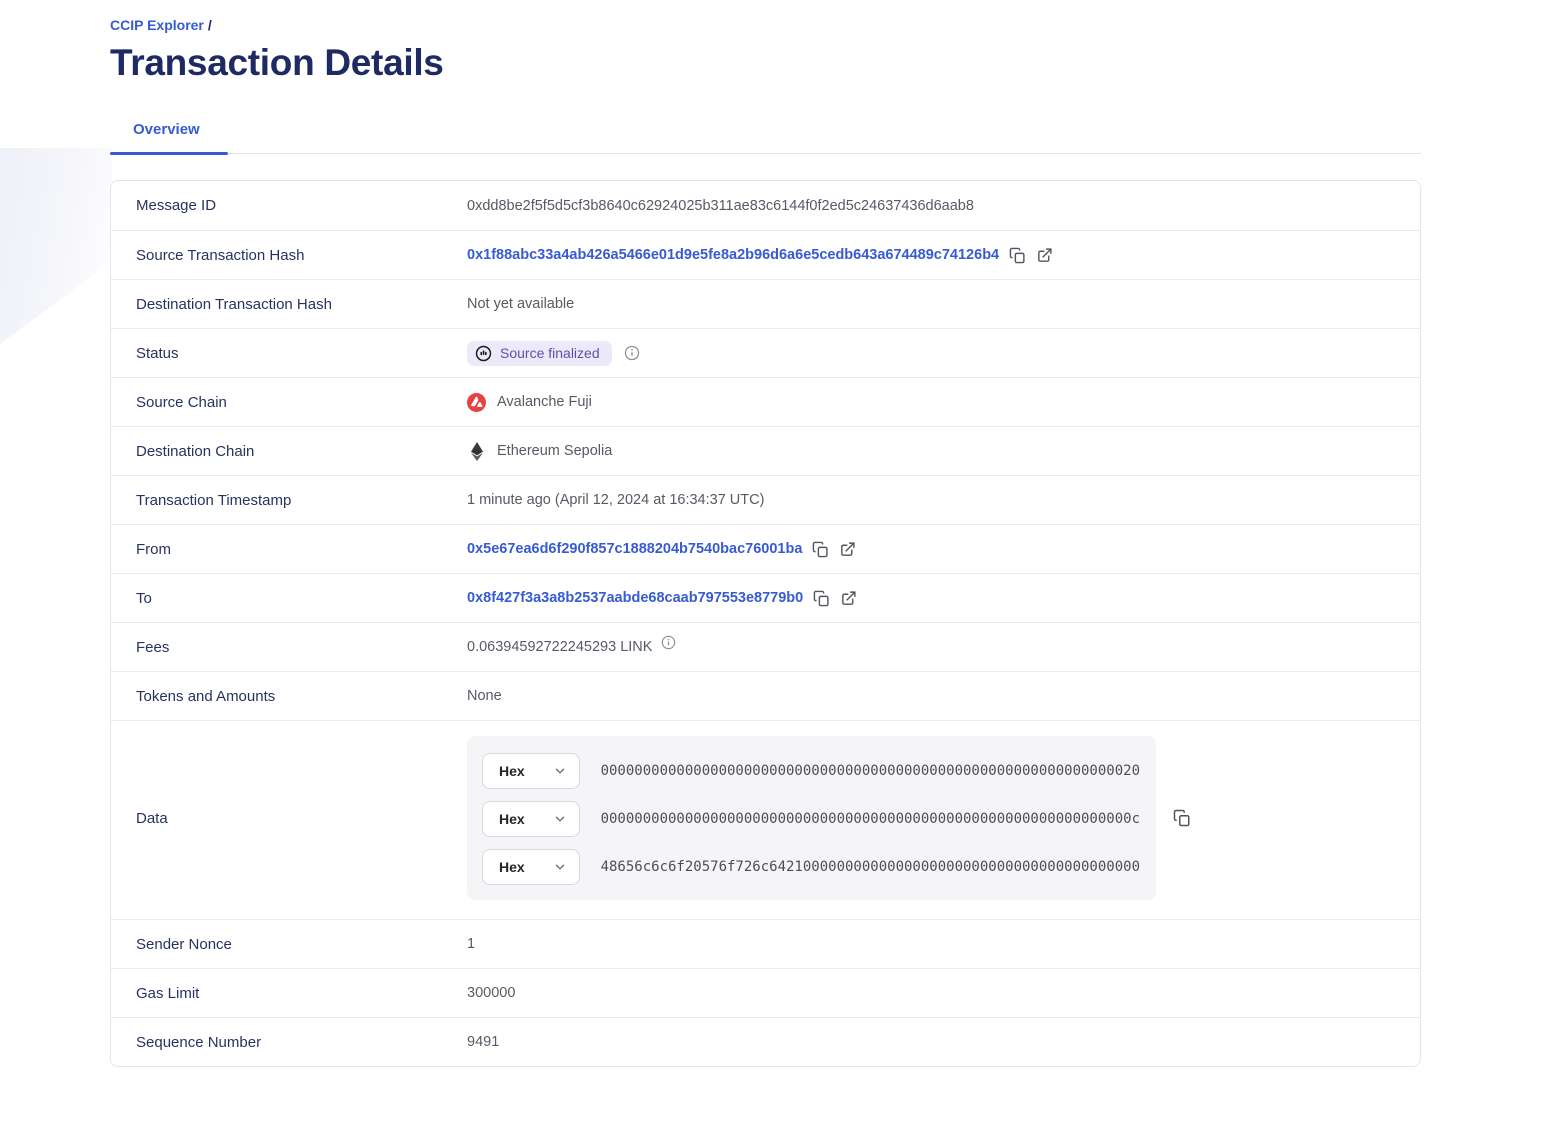 Image resolution: width=1551 pixels, height=1124 pixels. I want to click on tab-bar: Overview, so click(765, 138).